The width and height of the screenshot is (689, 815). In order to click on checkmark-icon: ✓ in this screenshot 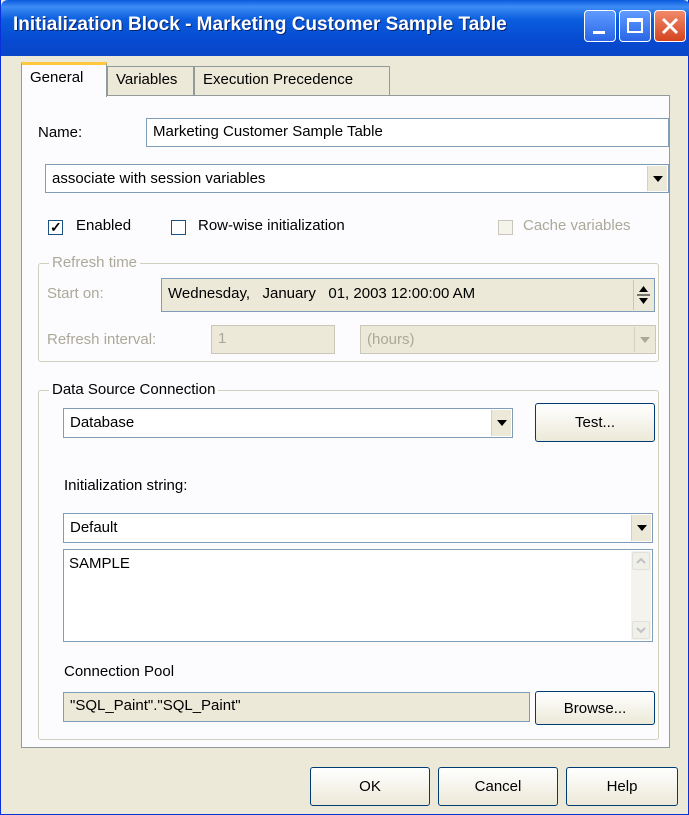, I will do `click(56, 227)`.